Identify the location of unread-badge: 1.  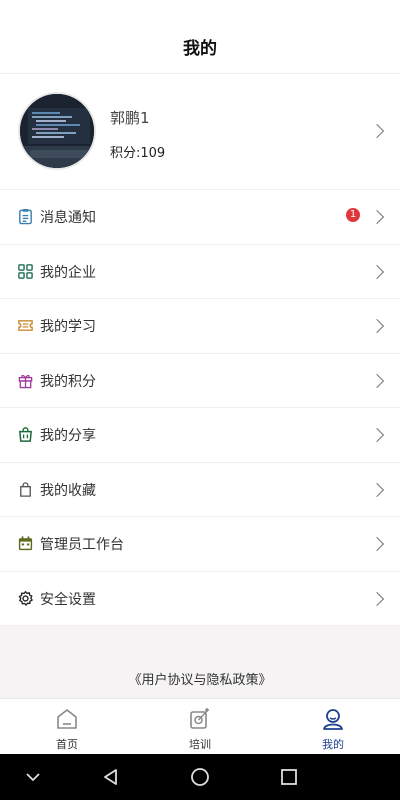
(353, 215).